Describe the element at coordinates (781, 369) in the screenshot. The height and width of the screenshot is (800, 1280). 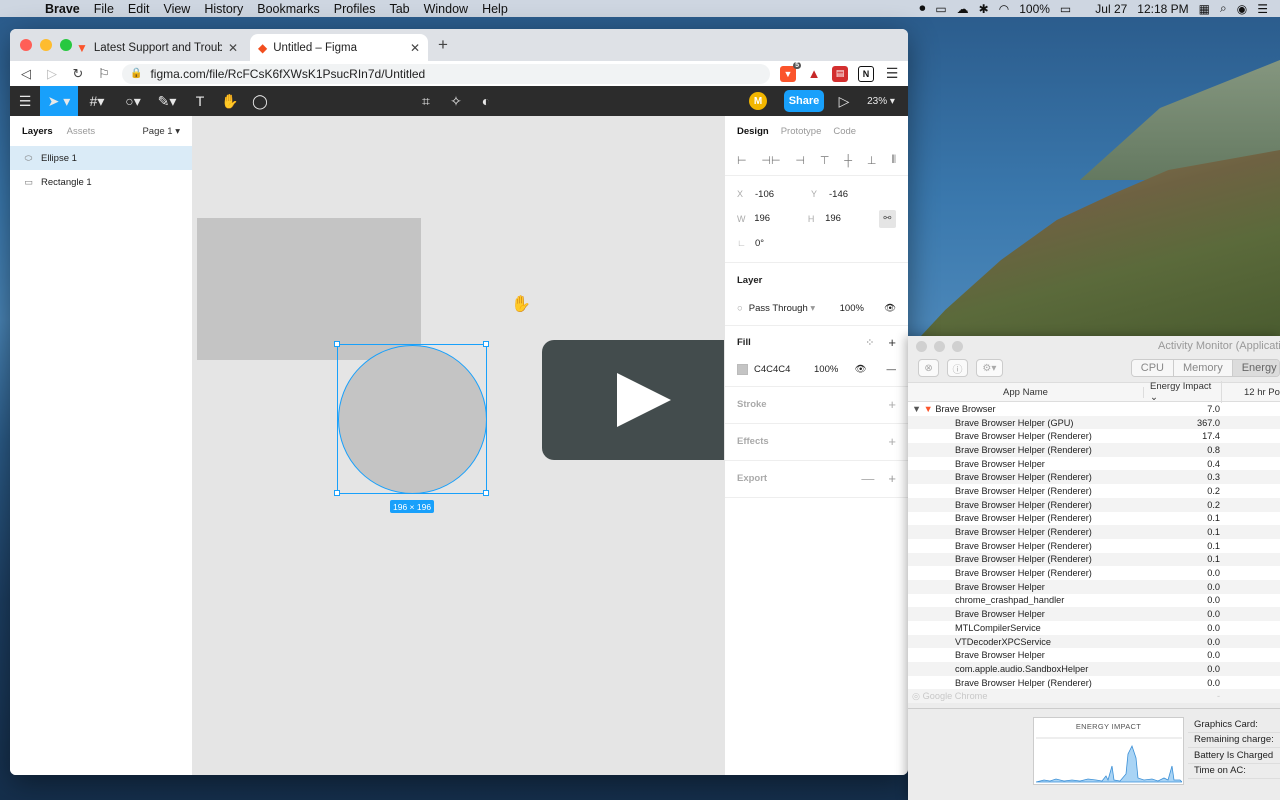
I see `fill-hex: C4C4C4` at that location.